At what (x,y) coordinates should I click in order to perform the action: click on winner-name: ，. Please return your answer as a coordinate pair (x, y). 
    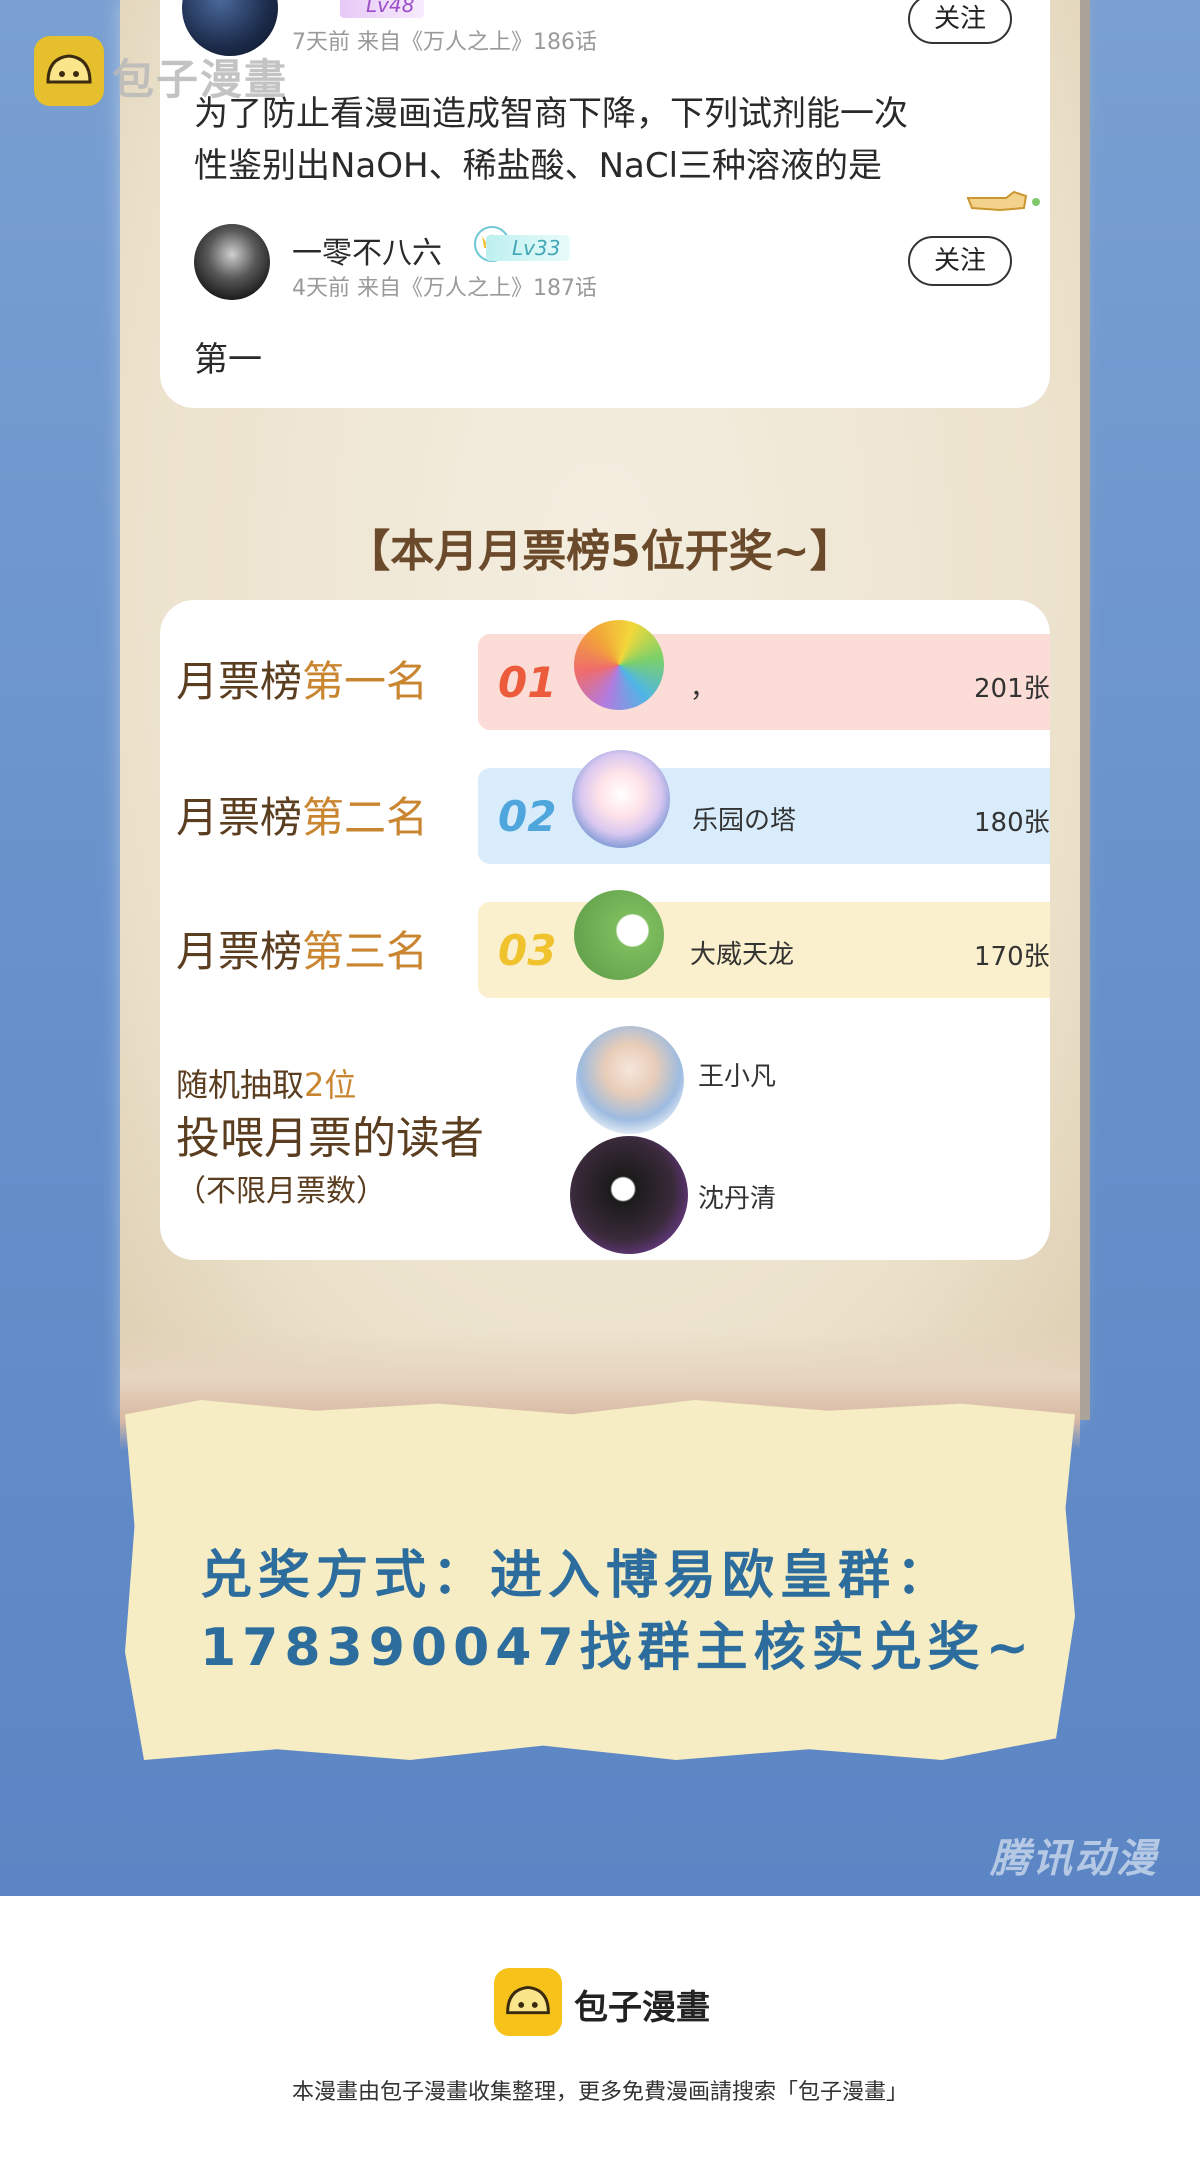
    Looking at the image, I should click on (703, 689).